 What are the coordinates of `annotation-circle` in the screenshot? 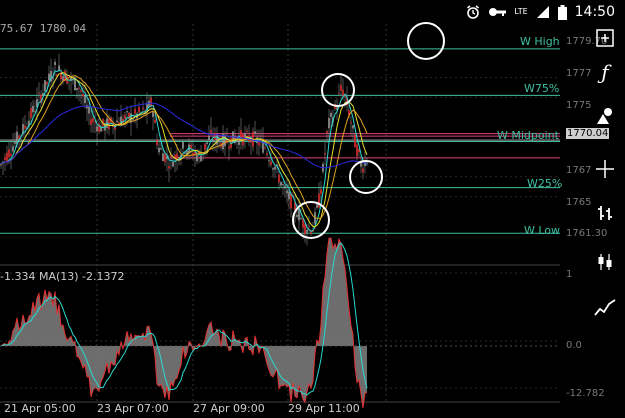 It's located at (426, 41).